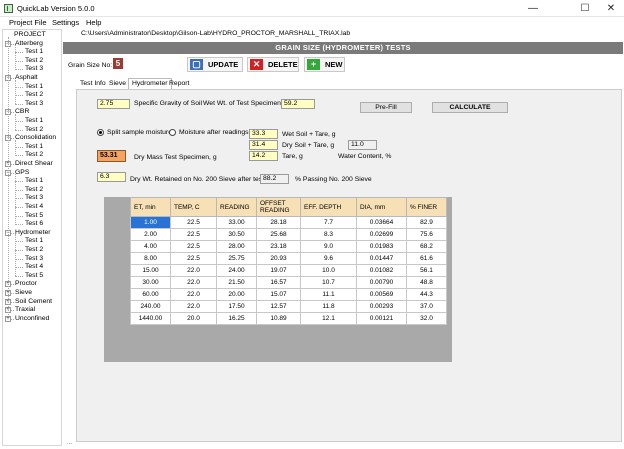 The image size is (624, 449). Describe the element at coordinates (33, 232) in the screenshot. I see `tree-group-hydrometer: Hydrometer` at that location.